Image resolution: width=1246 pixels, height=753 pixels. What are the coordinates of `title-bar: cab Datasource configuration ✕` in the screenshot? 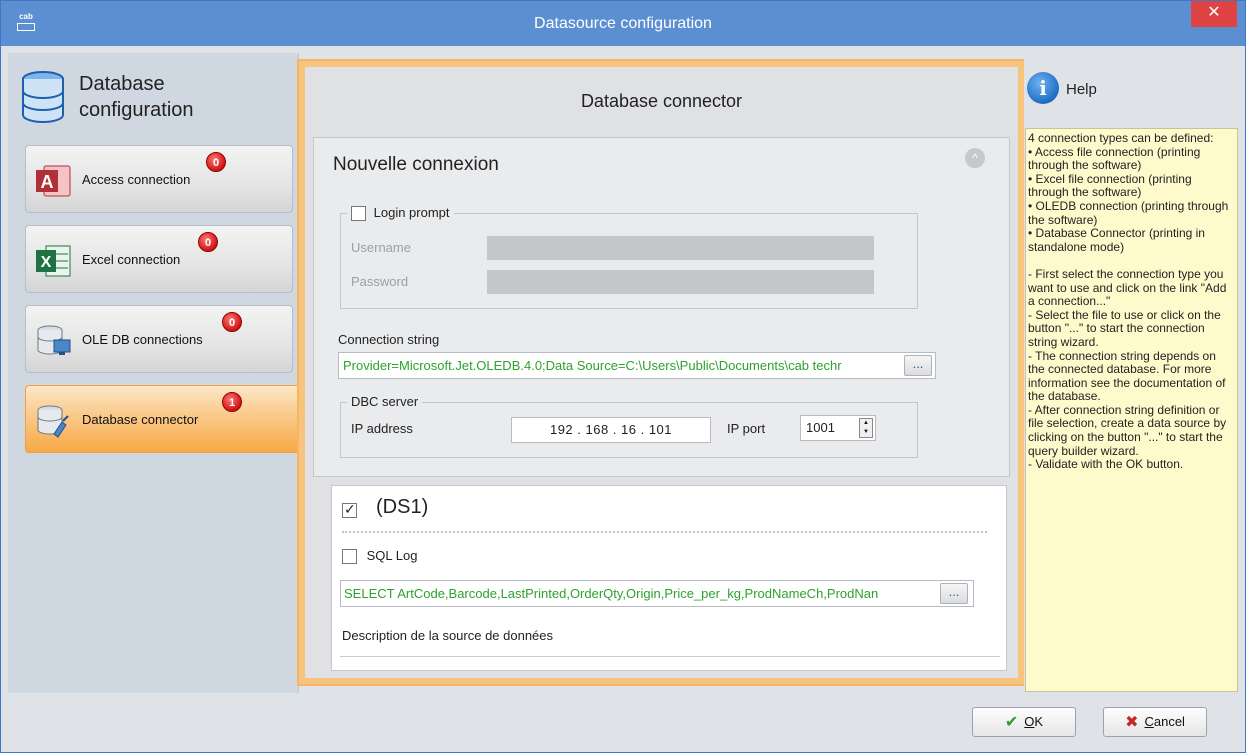 It's located at (623, 23).